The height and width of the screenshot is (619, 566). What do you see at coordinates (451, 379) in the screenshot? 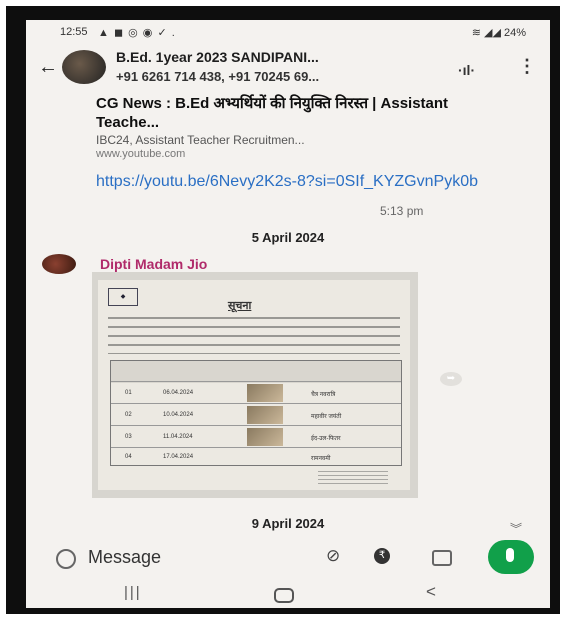
I see `forward-icon: ➥` at bounding box center [451, 379].